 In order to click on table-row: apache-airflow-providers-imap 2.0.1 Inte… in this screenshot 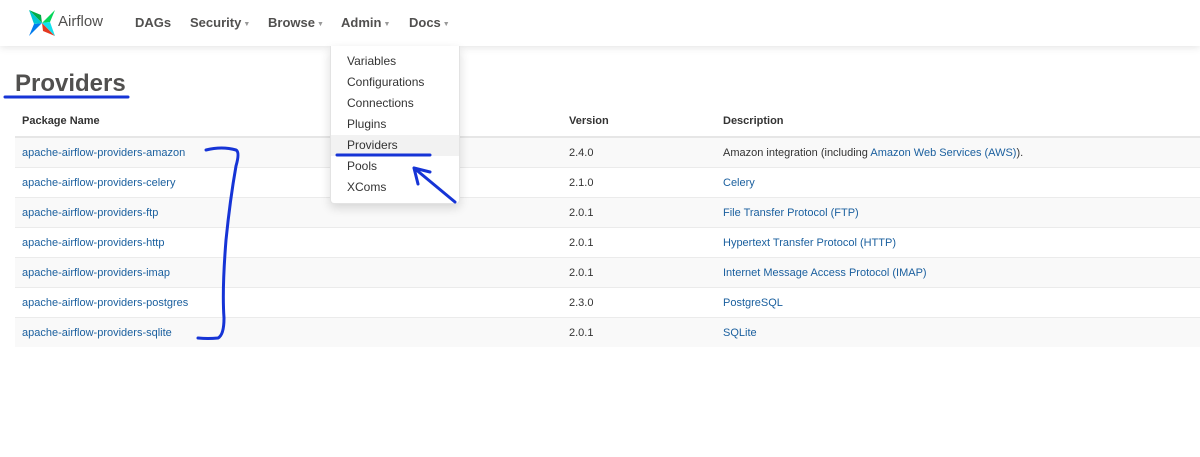, I will do `click(607, 272)`.